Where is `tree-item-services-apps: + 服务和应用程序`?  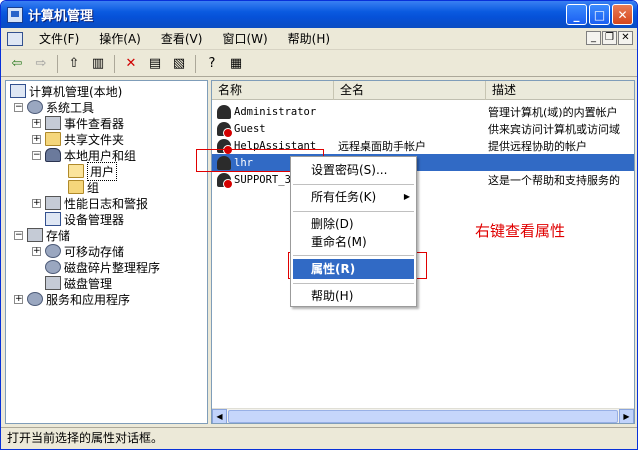
tree-item-services-apps: + 服务和应用程序 is located at coordinates (72, 299).